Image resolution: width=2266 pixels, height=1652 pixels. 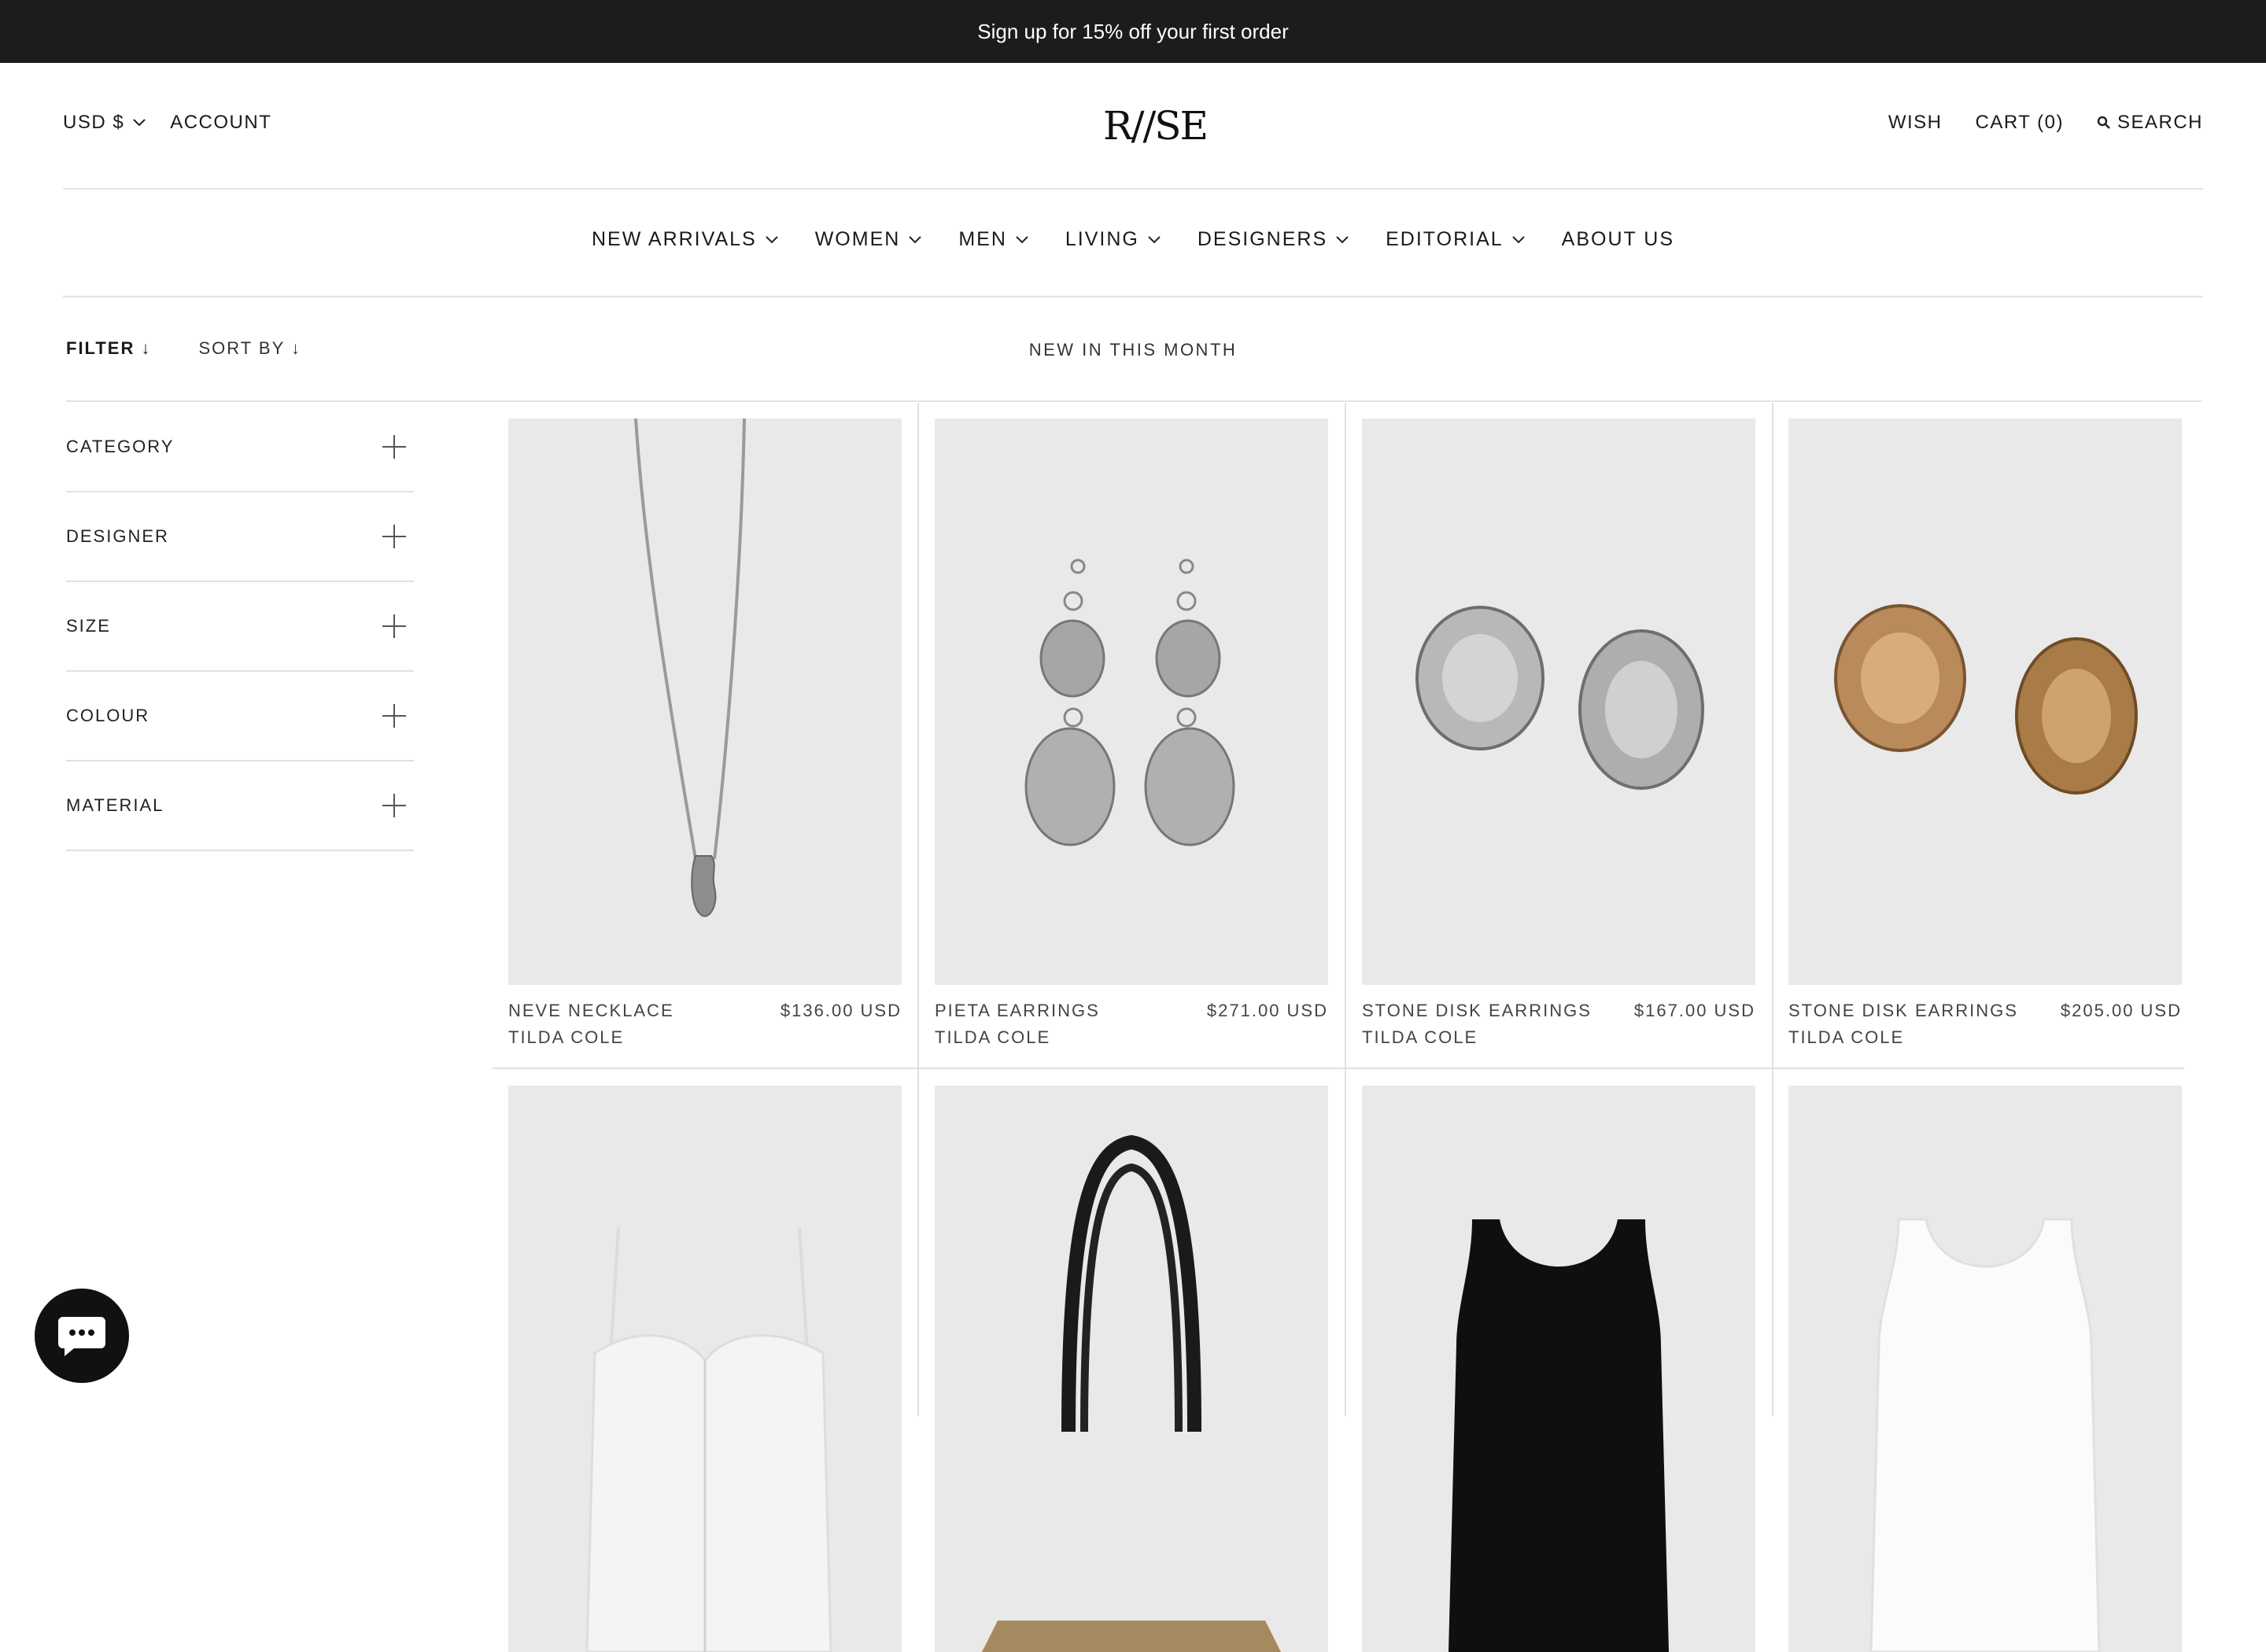 I want to click on nav-item-living: LIVING, so click(x=1113, y=239).